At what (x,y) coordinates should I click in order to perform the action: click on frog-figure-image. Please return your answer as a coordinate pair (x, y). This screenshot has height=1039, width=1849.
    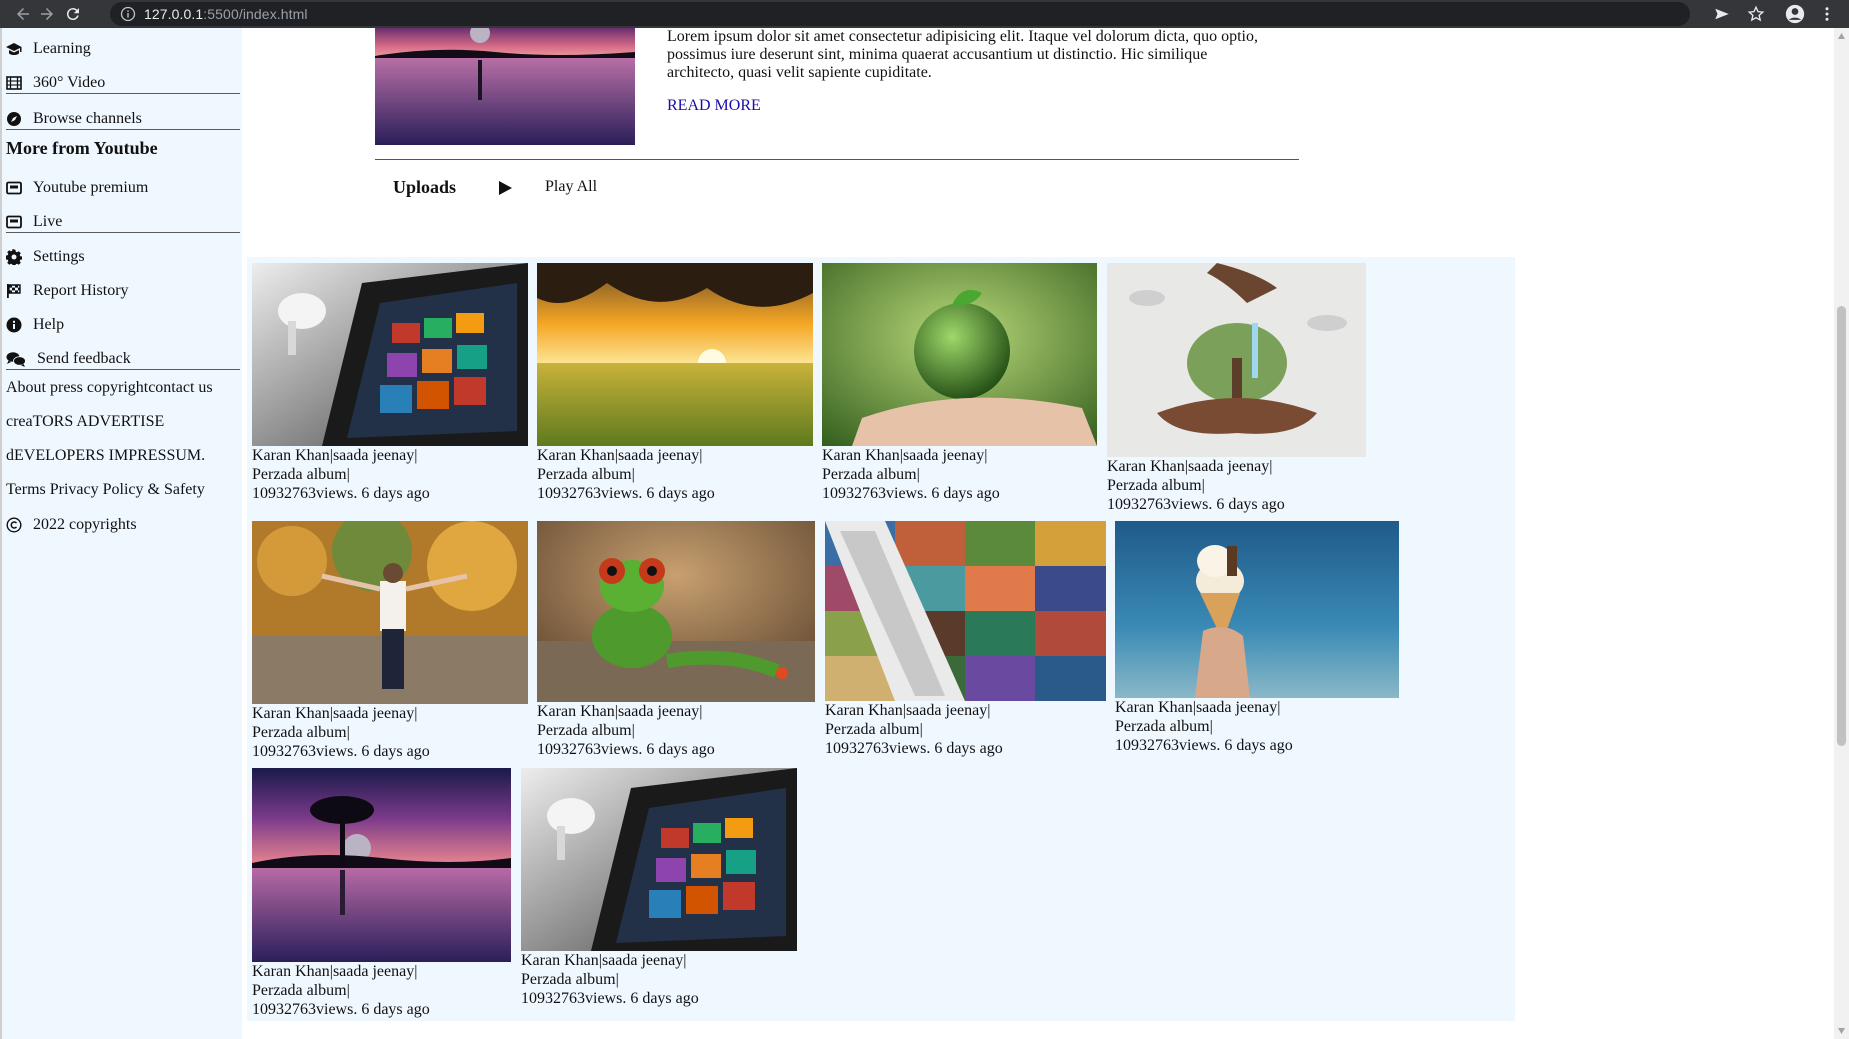
    Looking at the image, I should click on (676, 611).